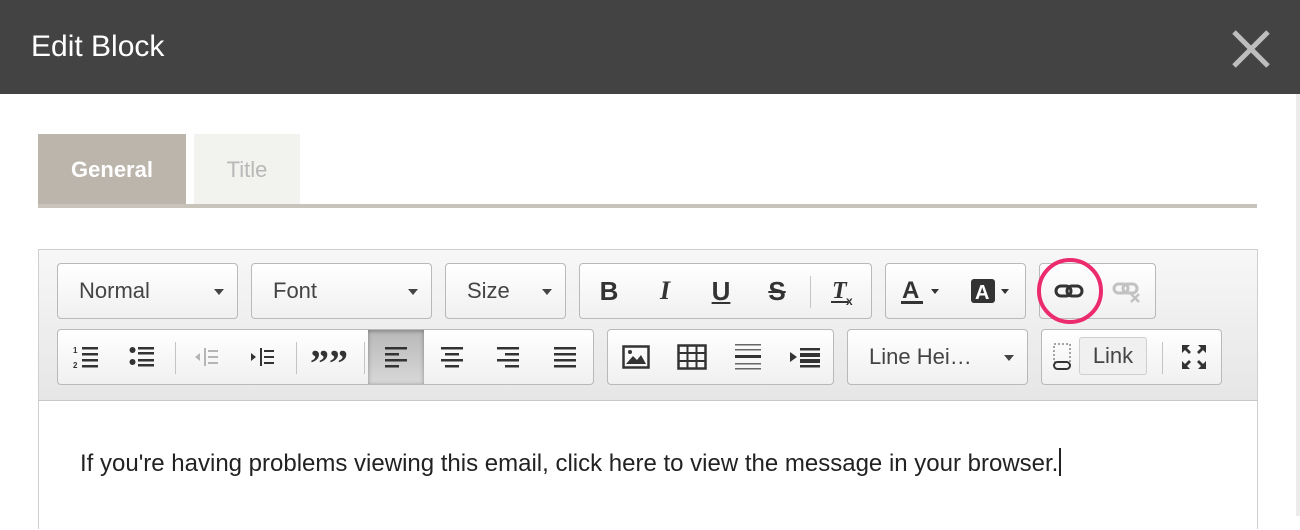  I want to click on indent-block-button, so click(805, 357).